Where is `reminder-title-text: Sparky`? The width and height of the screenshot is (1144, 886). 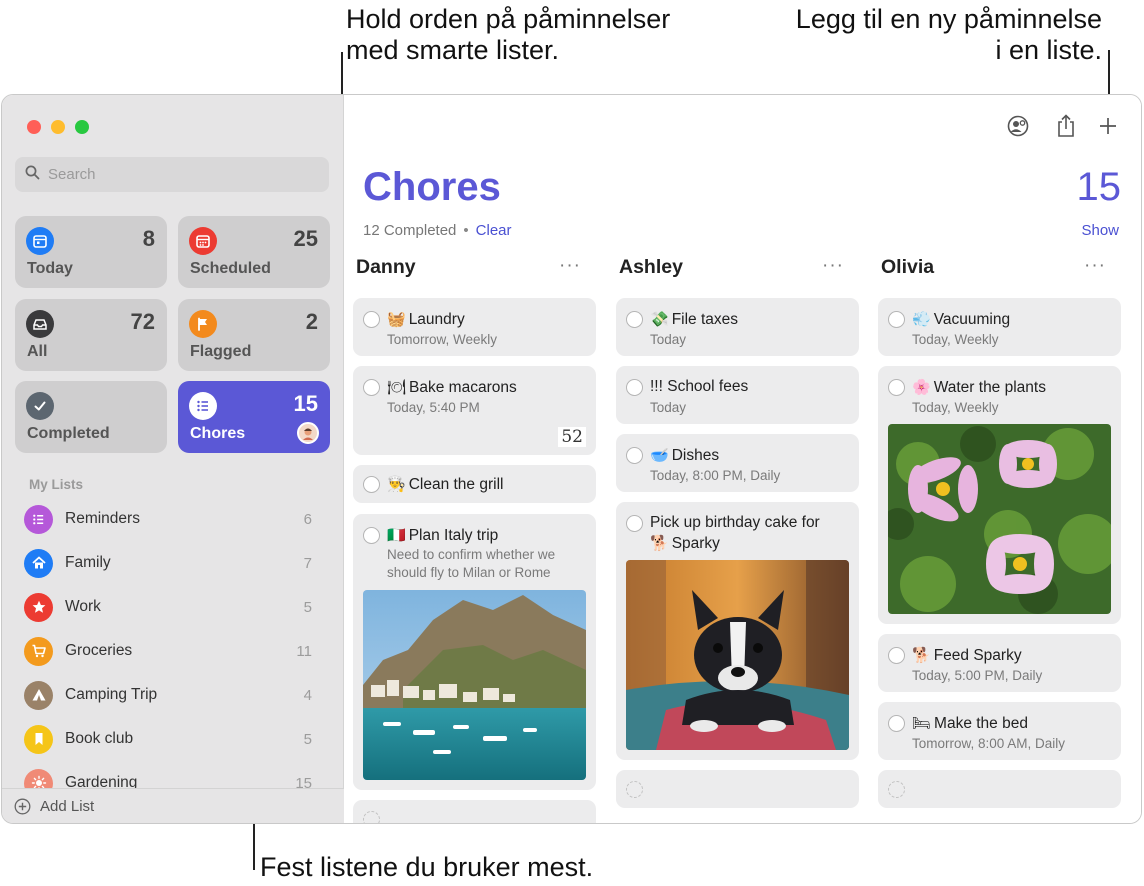
reminder-title-text: Sparky is located at coordinates (695, 543).